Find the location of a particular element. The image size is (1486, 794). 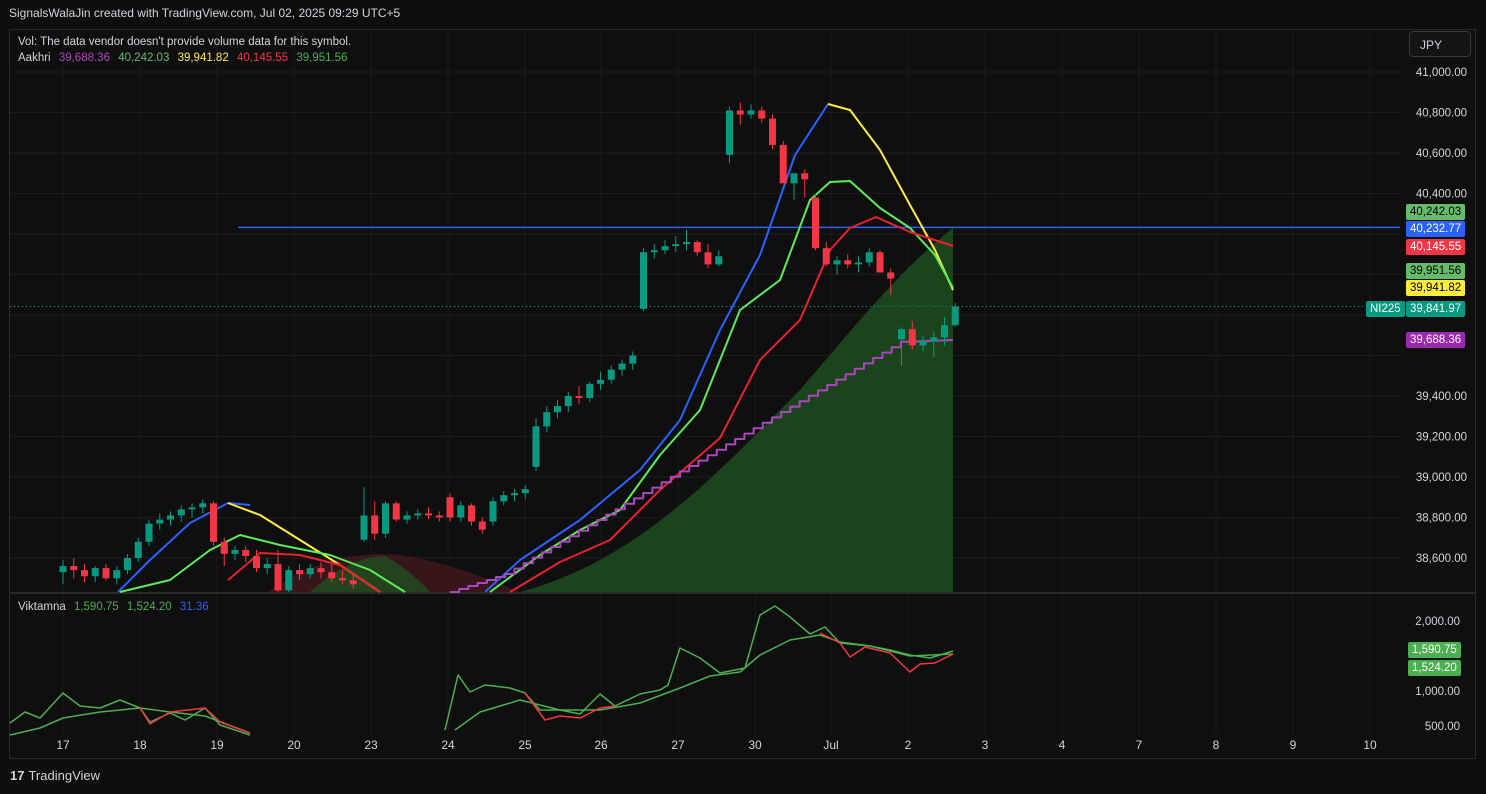

symbol-badge: NI225 is located at coordinates (1385, 309).